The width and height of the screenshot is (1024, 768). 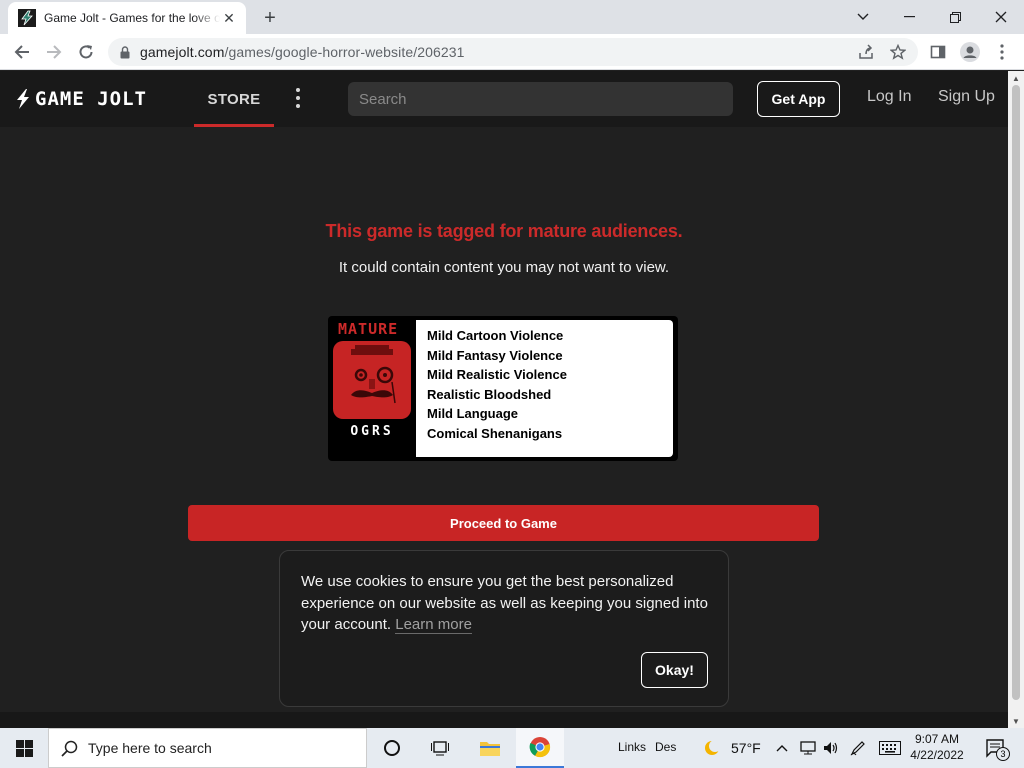 What do you see at coordinates (712, 748) in the screenshot?
I see `weather-icon` at bounding box center [712, 748].